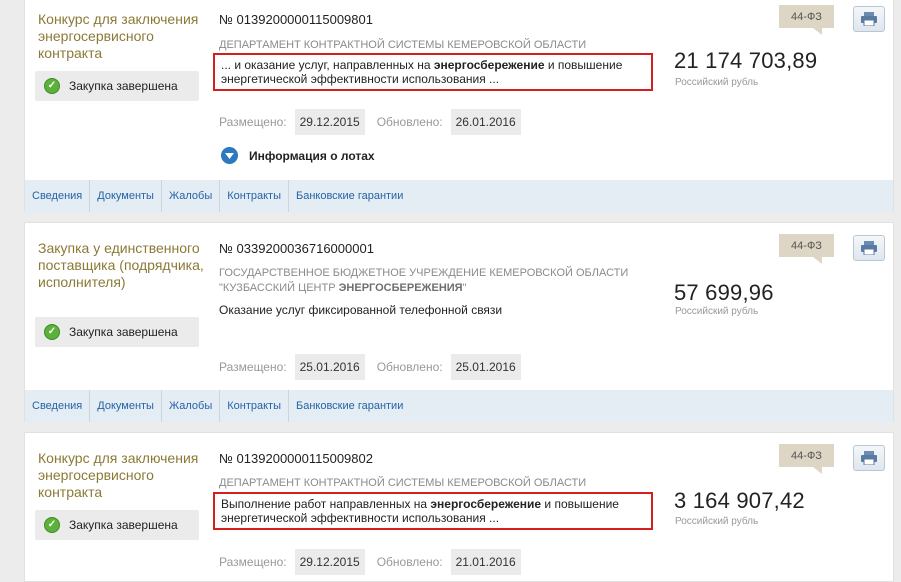 This screenshot has height=582, width=901. I want to click on price: 21 174 703,89, so click(746, 60).